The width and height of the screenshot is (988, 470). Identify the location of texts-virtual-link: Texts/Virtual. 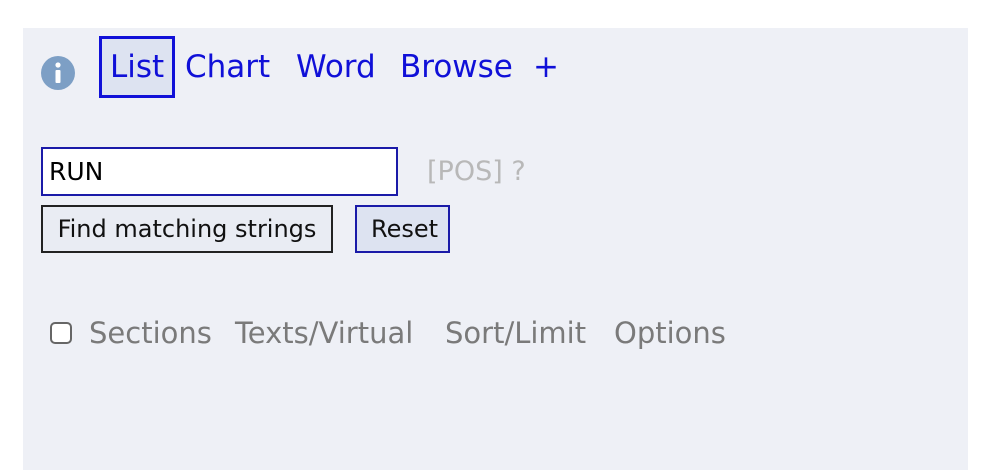
(324, 333).